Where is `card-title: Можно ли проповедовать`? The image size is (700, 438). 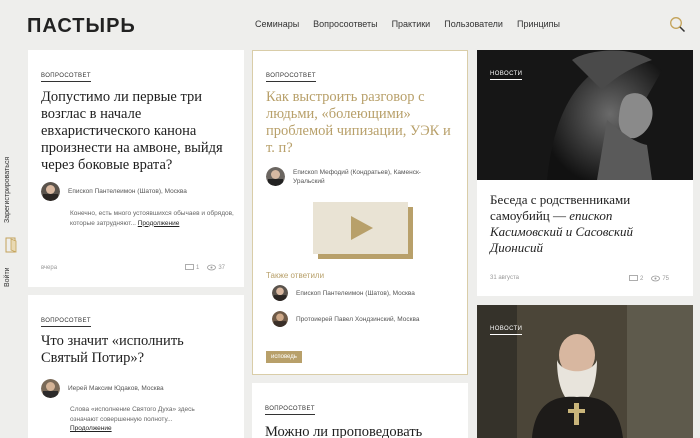 card-title: Можно ли проповедовать is located at coordinates (360, 431).